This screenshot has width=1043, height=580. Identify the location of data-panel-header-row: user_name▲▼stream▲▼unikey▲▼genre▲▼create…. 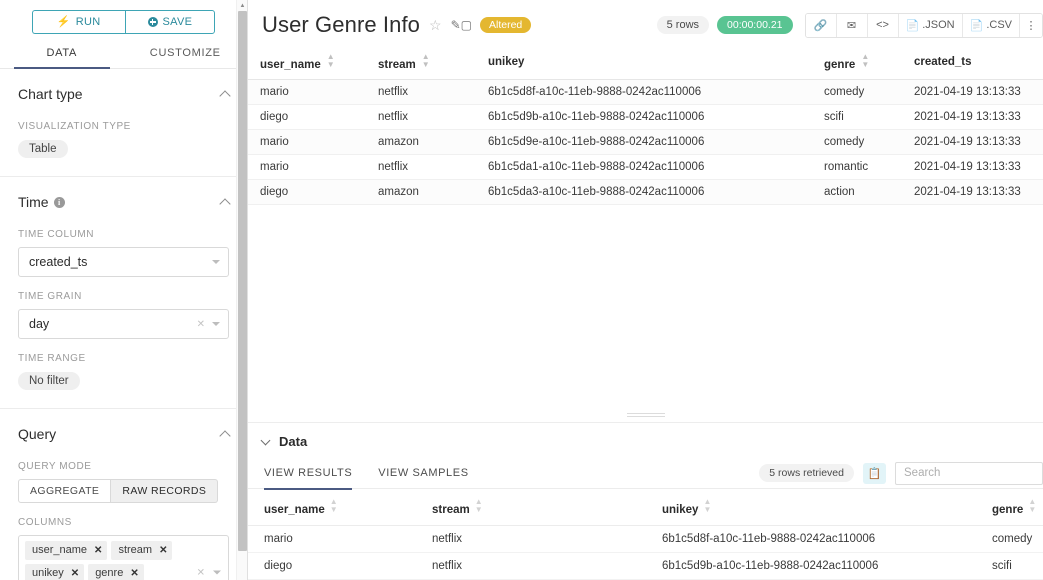
(645, 507).